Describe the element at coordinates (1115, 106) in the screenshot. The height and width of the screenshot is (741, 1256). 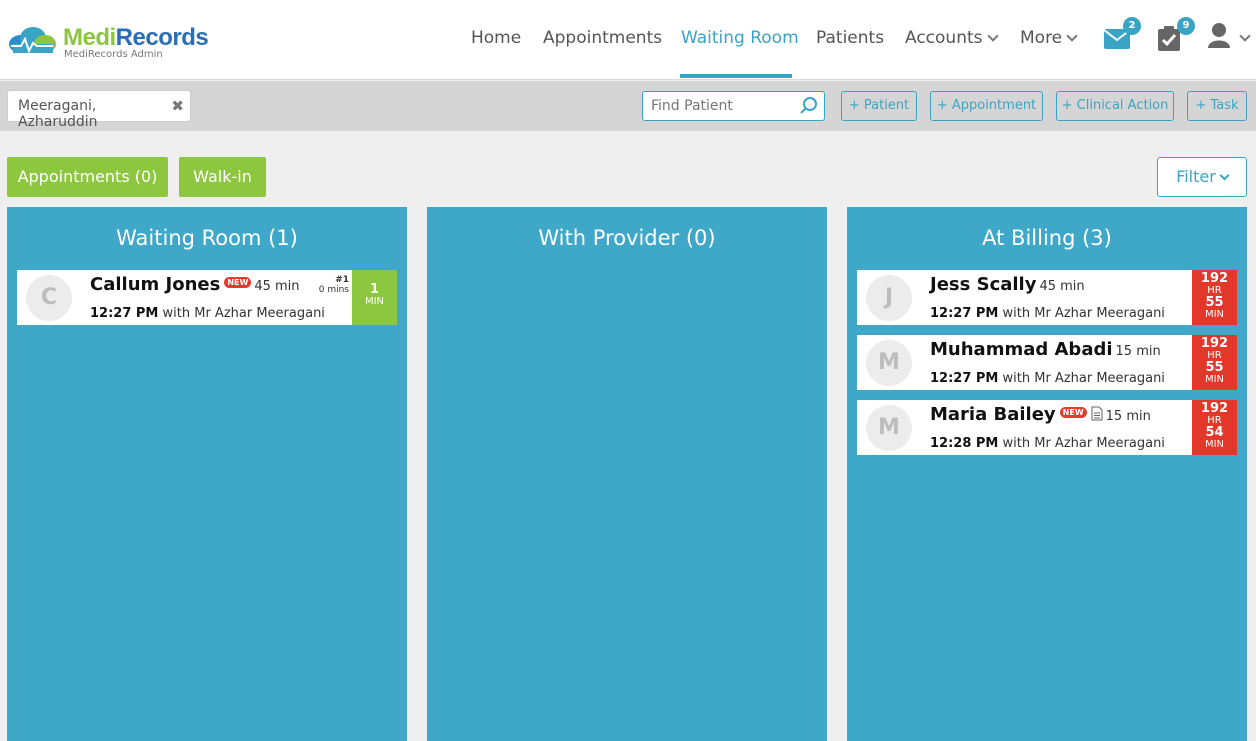
I see `add-clinical-action-button: + Clinical Action` at that location.